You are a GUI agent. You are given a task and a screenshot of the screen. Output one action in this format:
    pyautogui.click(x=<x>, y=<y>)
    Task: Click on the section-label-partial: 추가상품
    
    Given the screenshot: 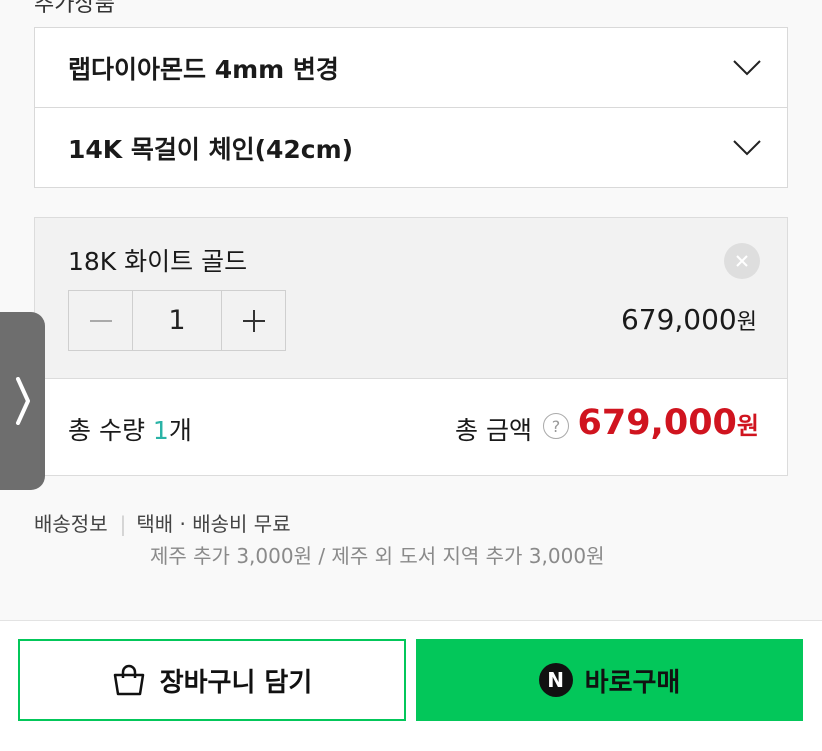 What is the action you would take?
    pyautogui.click(x=74, y=8)
    